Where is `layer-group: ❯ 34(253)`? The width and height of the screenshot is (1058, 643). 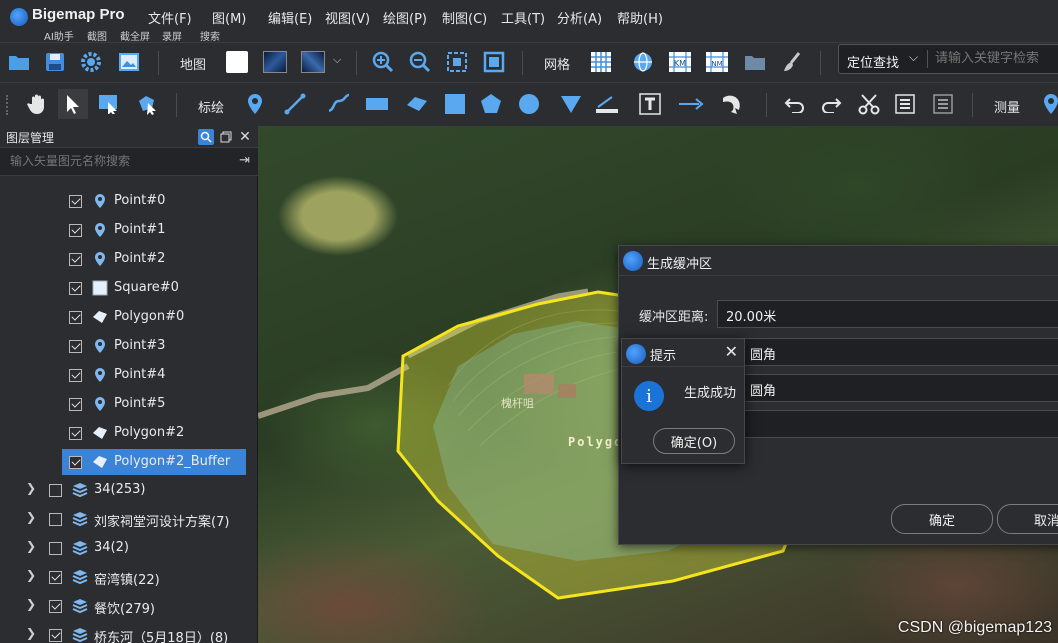 layer-group: ❯ 34(253) is located at coordinates (129, 490).